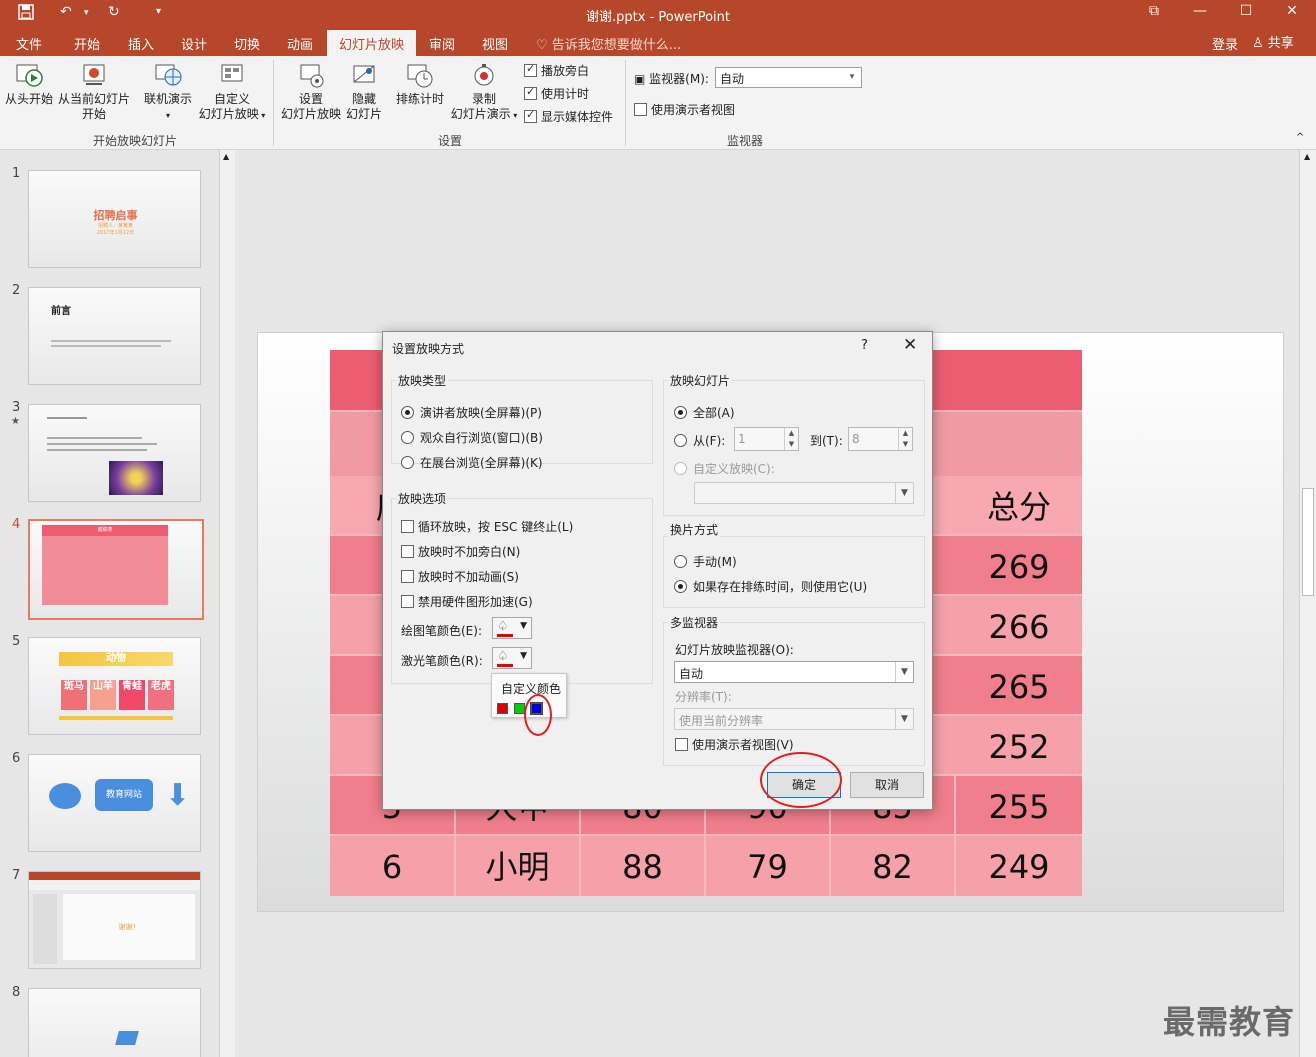 This screenshot has width=1316, height=1057. I want to click on slideshow-monitor-select: 自动 ▼, so click(794, 672).